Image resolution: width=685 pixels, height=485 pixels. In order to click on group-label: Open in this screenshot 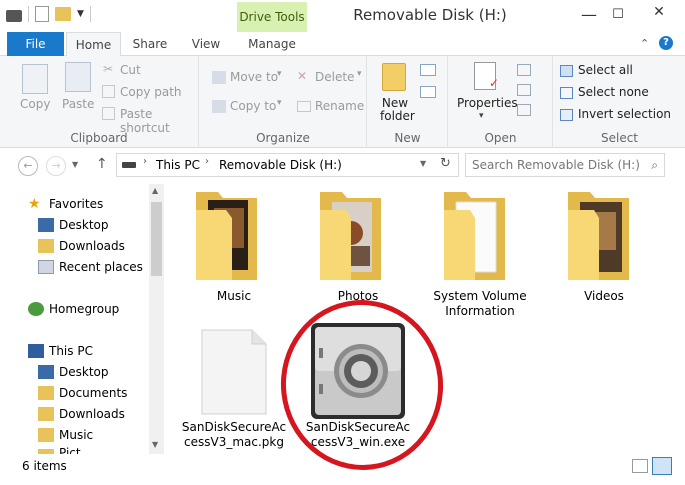, I will do `click(500, 138)`.